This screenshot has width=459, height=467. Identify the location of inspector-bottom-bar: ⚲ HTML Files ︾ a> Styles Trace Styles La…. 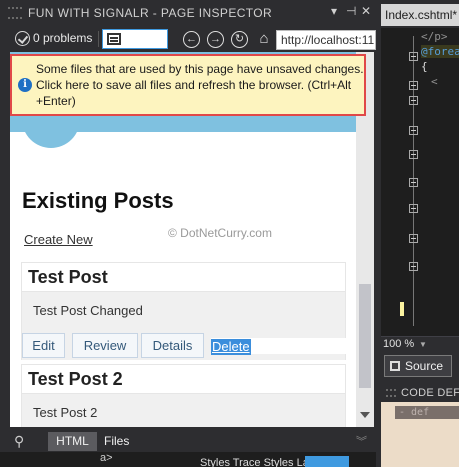
(188, 447).